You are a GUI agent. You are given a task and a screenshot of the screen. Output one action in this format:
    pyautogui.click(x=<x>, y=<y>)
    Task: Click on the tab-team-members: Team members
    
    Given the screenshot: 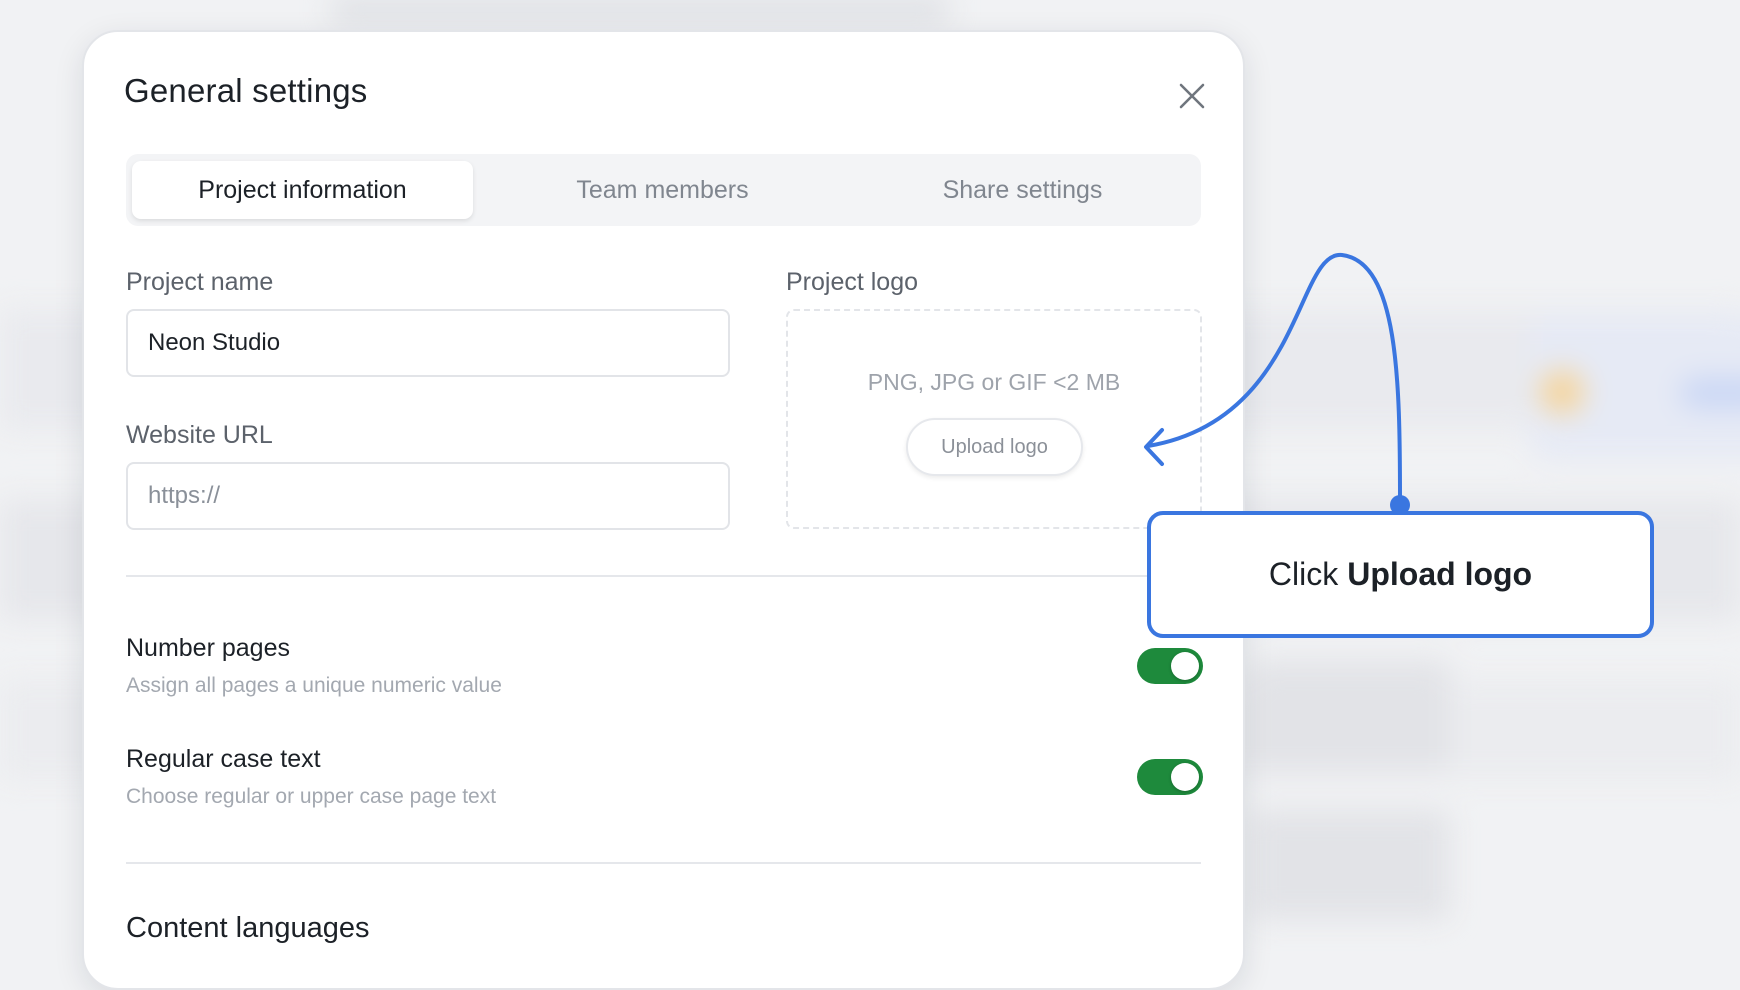 What is the action you would take?
    pyautogui.click(x=662, y=190)
    